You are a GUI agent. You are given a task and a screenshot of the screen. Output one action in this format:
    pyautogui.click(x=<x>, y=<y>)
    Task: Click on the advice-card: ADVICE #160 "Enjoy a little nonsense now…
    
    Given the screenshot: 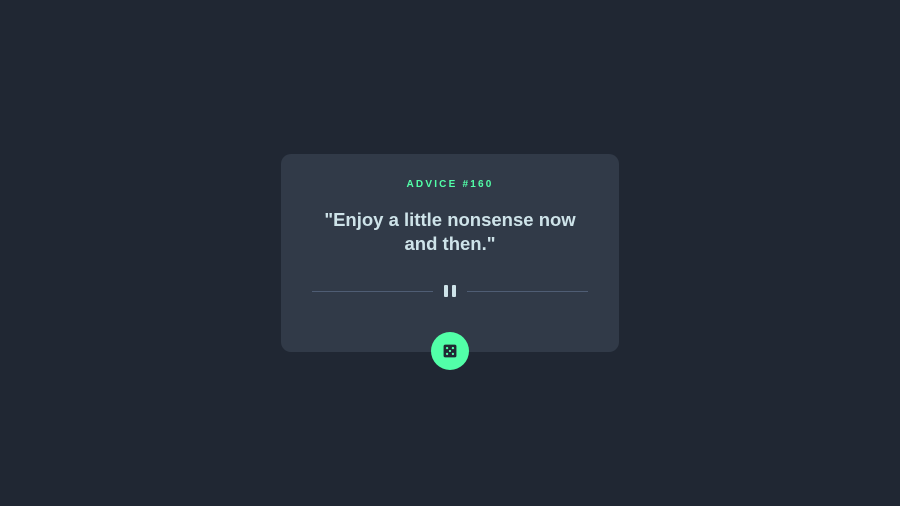 What is the action you would take?
    pyautogui.click(x=450, y=253)
    